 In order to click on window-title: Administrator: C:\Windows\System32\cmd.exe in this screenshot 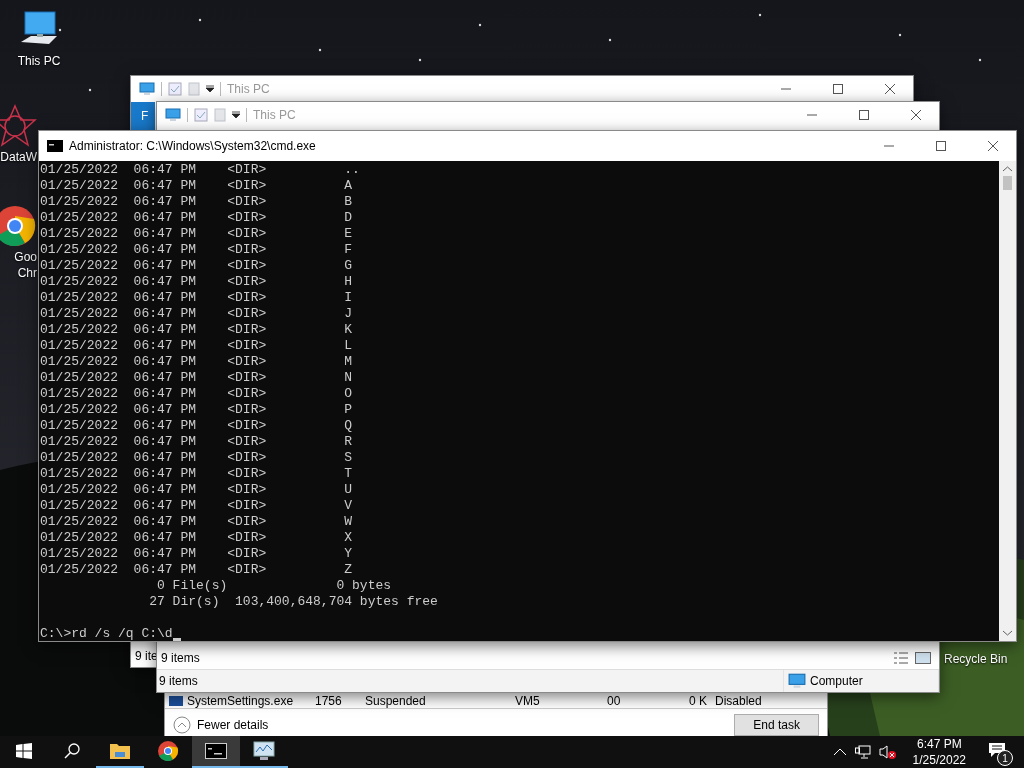, I will do `click(192, 146)`.